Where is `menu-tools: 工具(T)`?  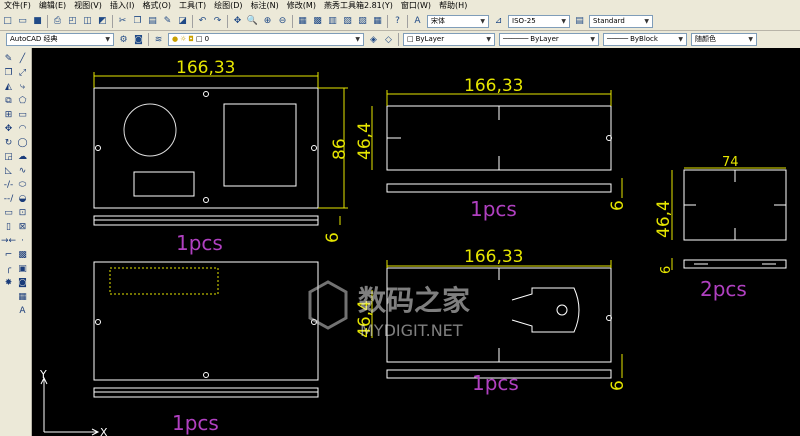 menu-tools: 工具(T) is located at coordinates (192, 6).